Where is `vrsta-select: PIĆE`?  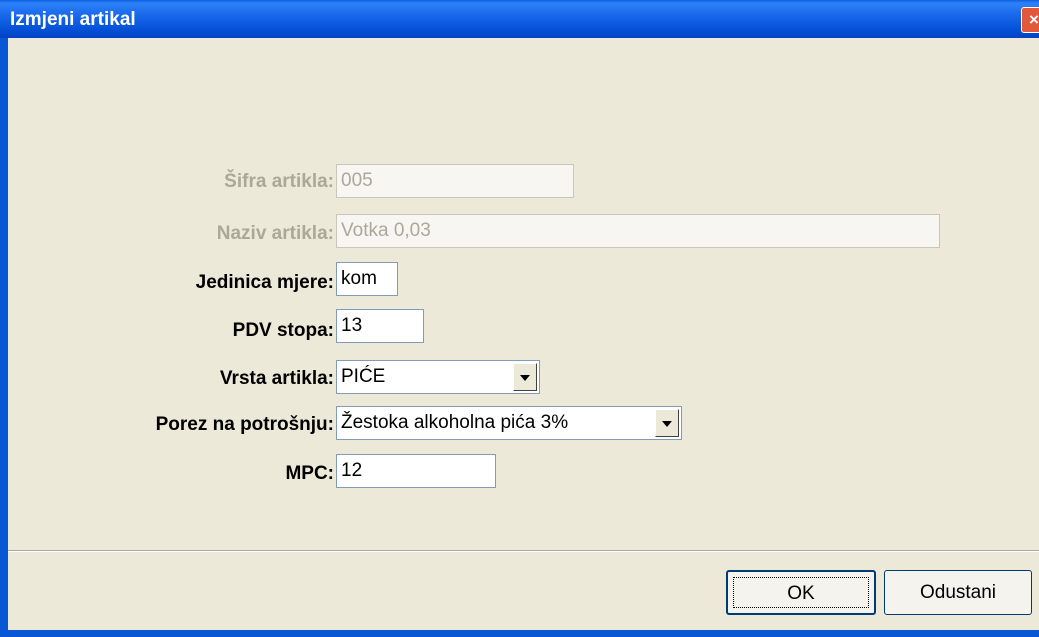
vrsta-select: PIĆE is located at coordinates (438, 377).